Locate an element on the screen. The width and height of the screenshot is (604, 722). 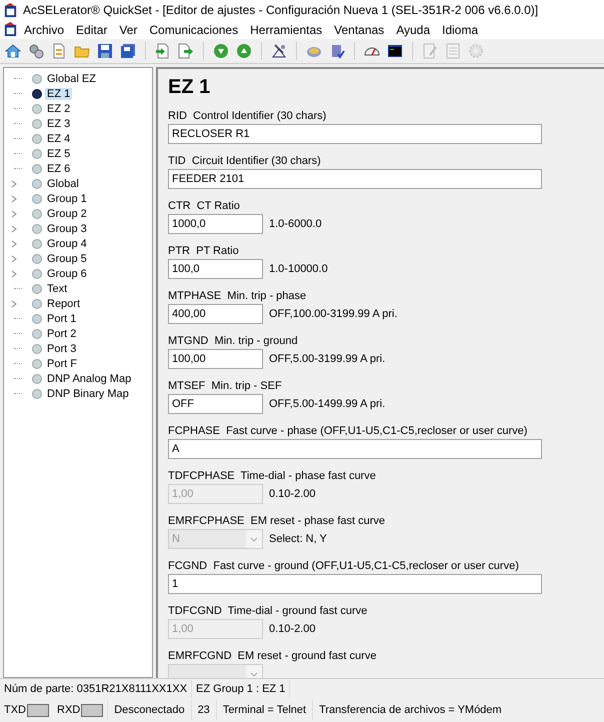
tree-item: EZ 4 is located at coordinates (58, 138).